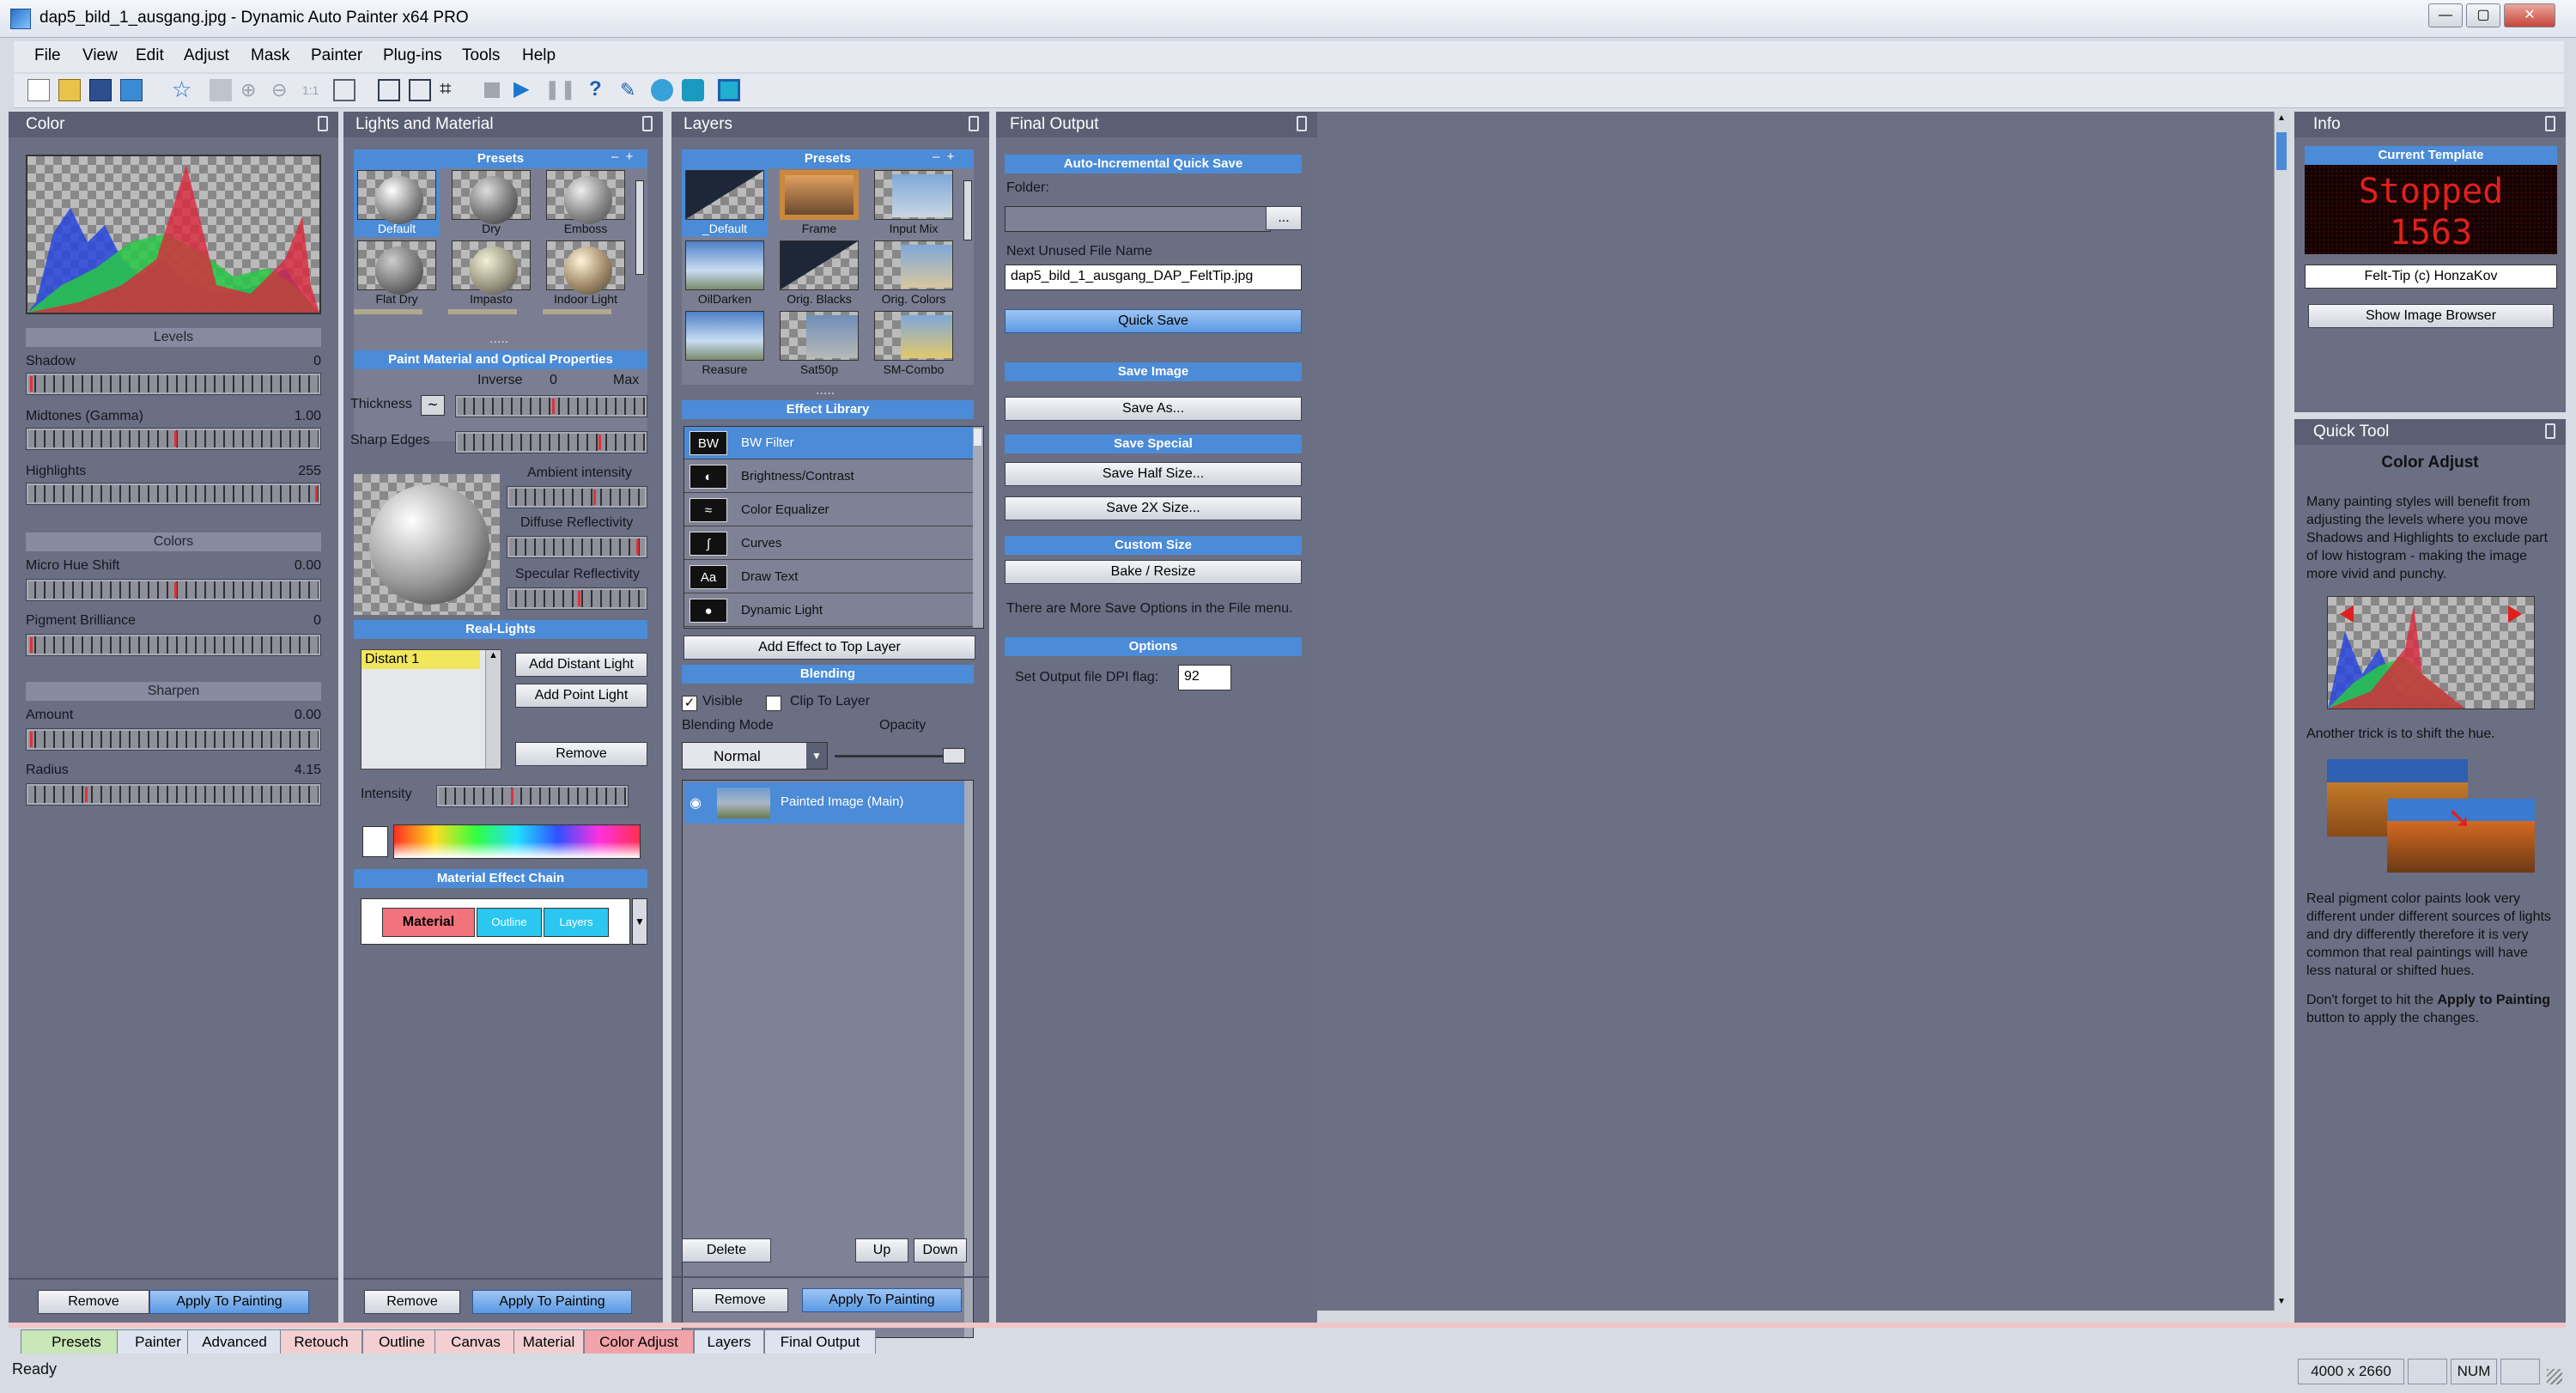 This screenshot has width=2576, height=1393. What do you see at coordinates (234, 1341) in the screenshot?
I see `tab-advanced: Advanced` at bounding box center [234, 1341].